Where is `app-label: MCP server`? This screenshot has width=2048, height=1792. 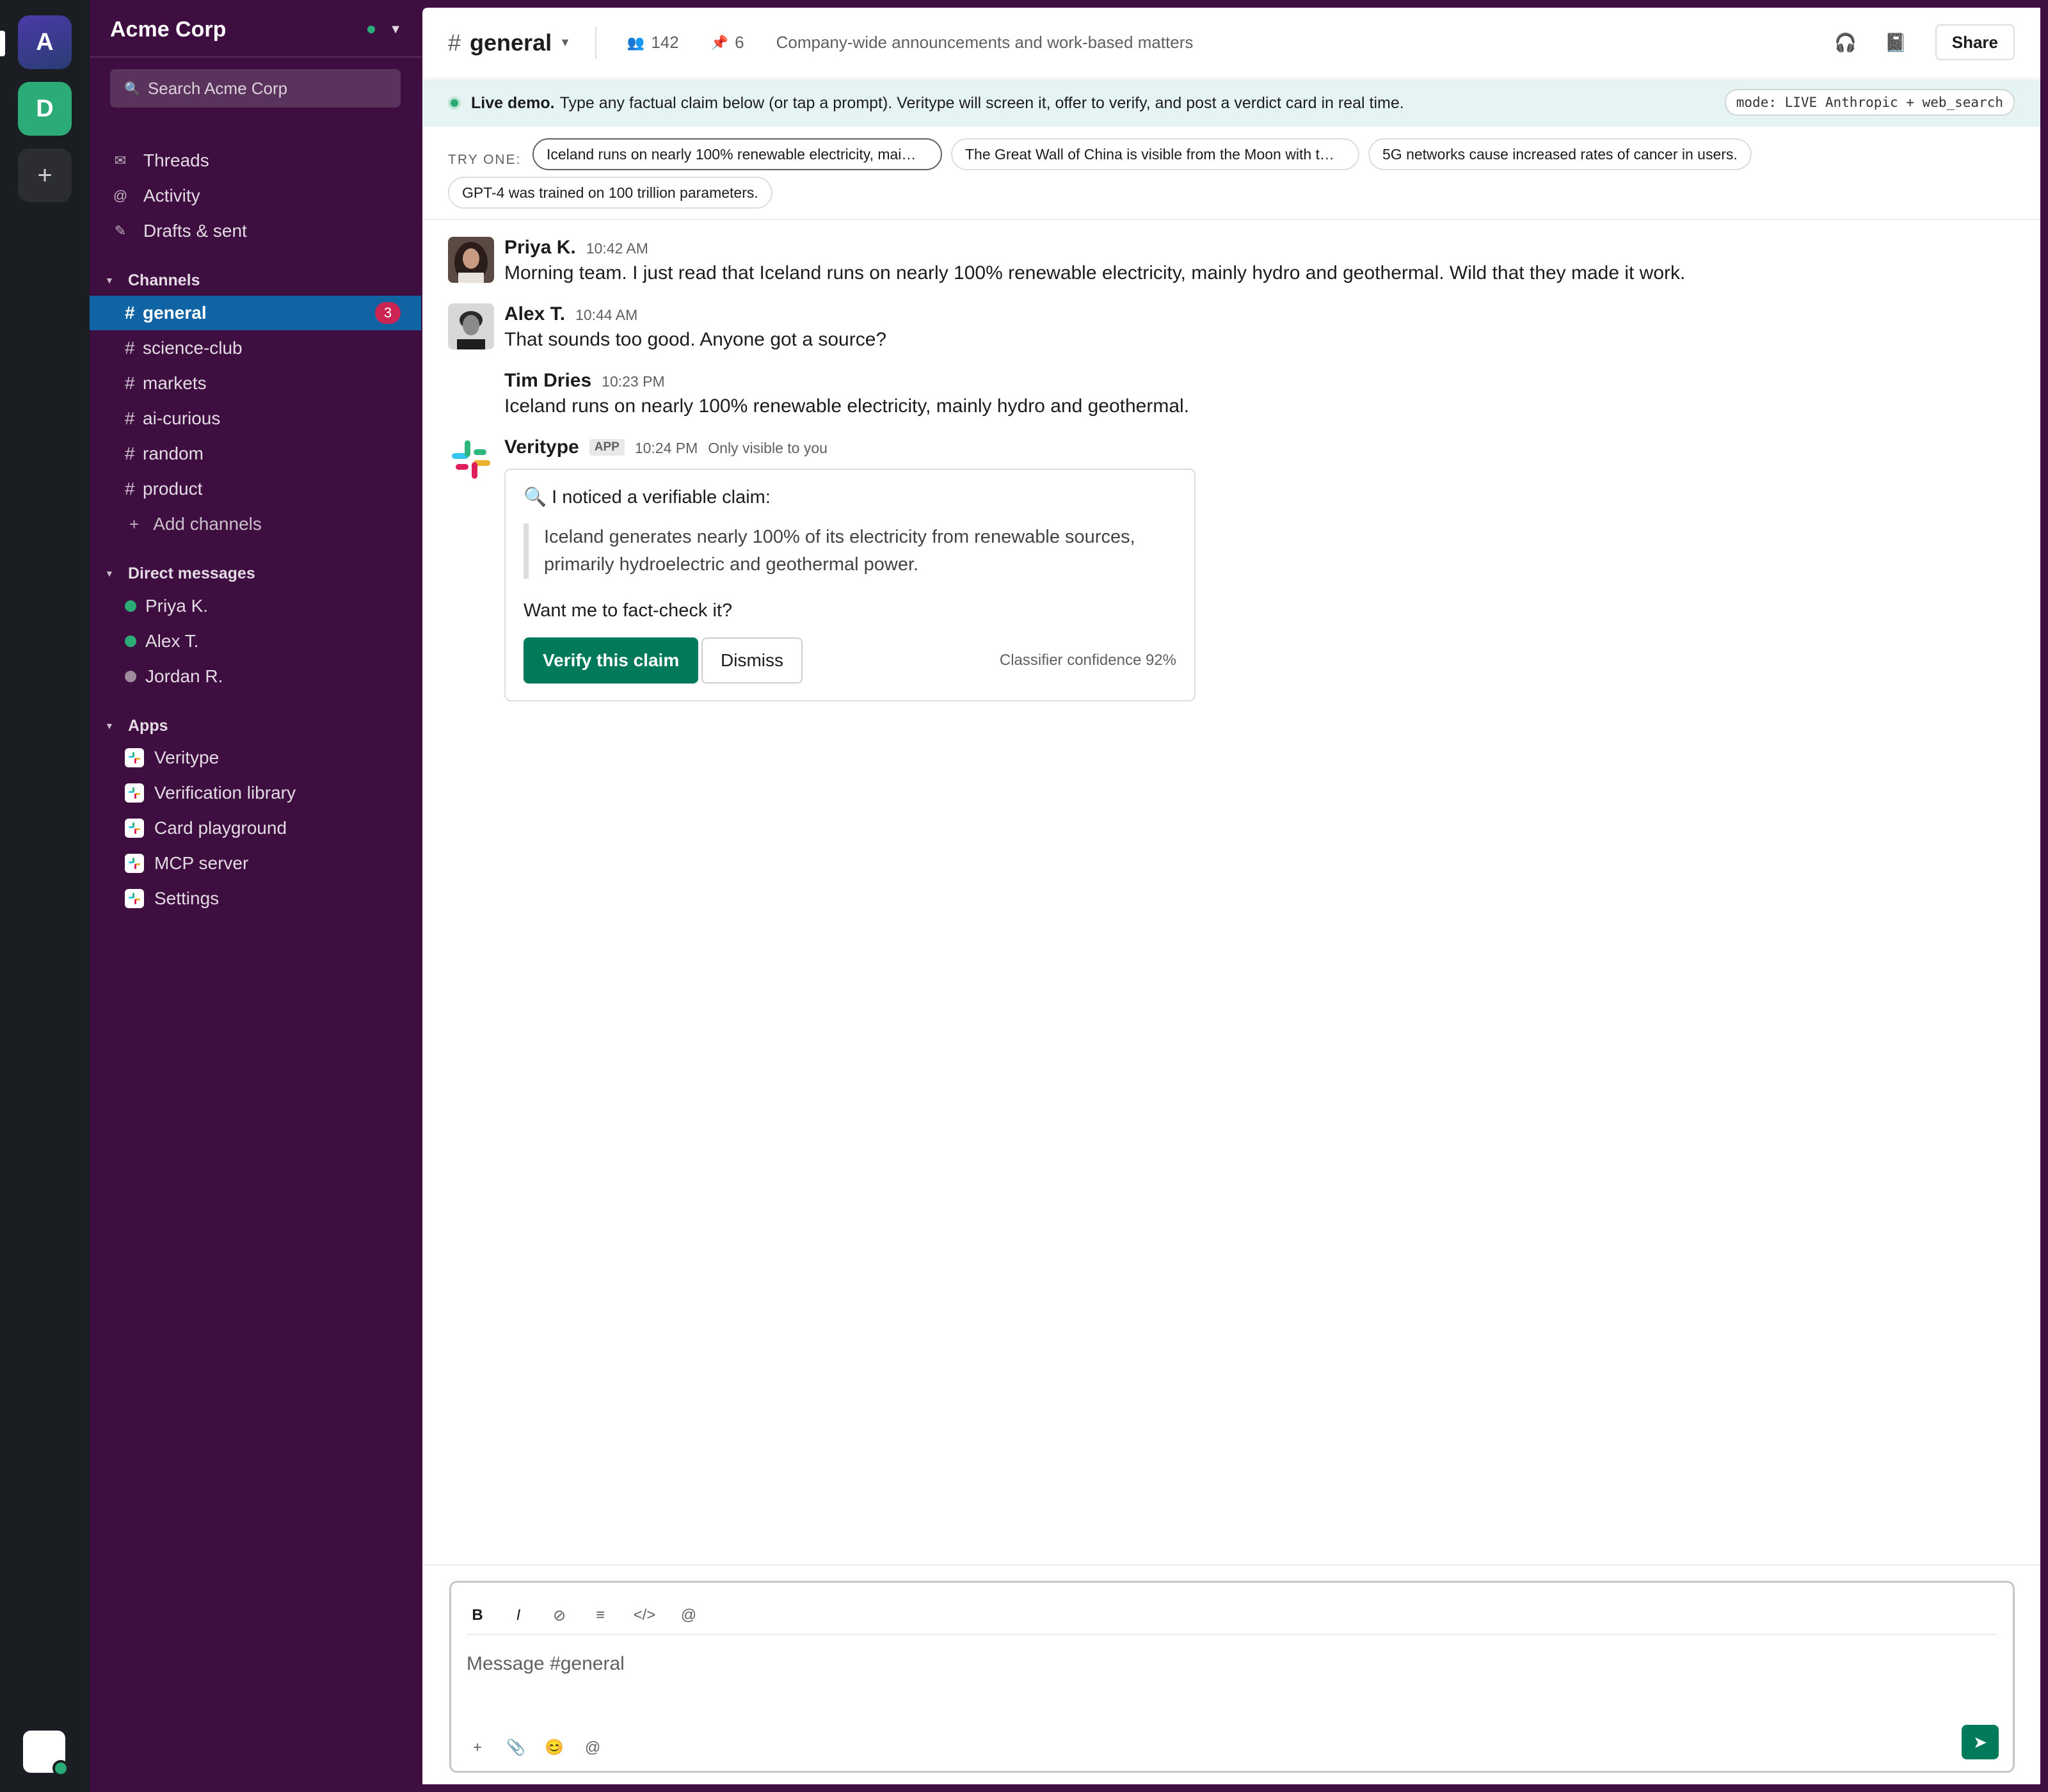 app-label: MCP server is located at coordinates (201, 863).